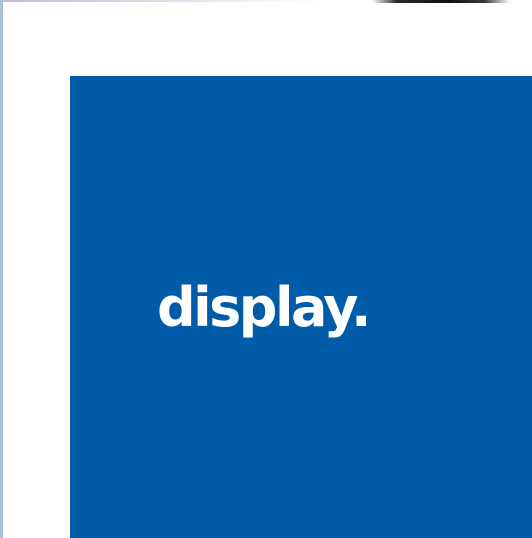  What do you see at coordinates (264, 307) in the screenshot?
I see `display-wordmark-logo: display.` at bounding box center [264, 307].